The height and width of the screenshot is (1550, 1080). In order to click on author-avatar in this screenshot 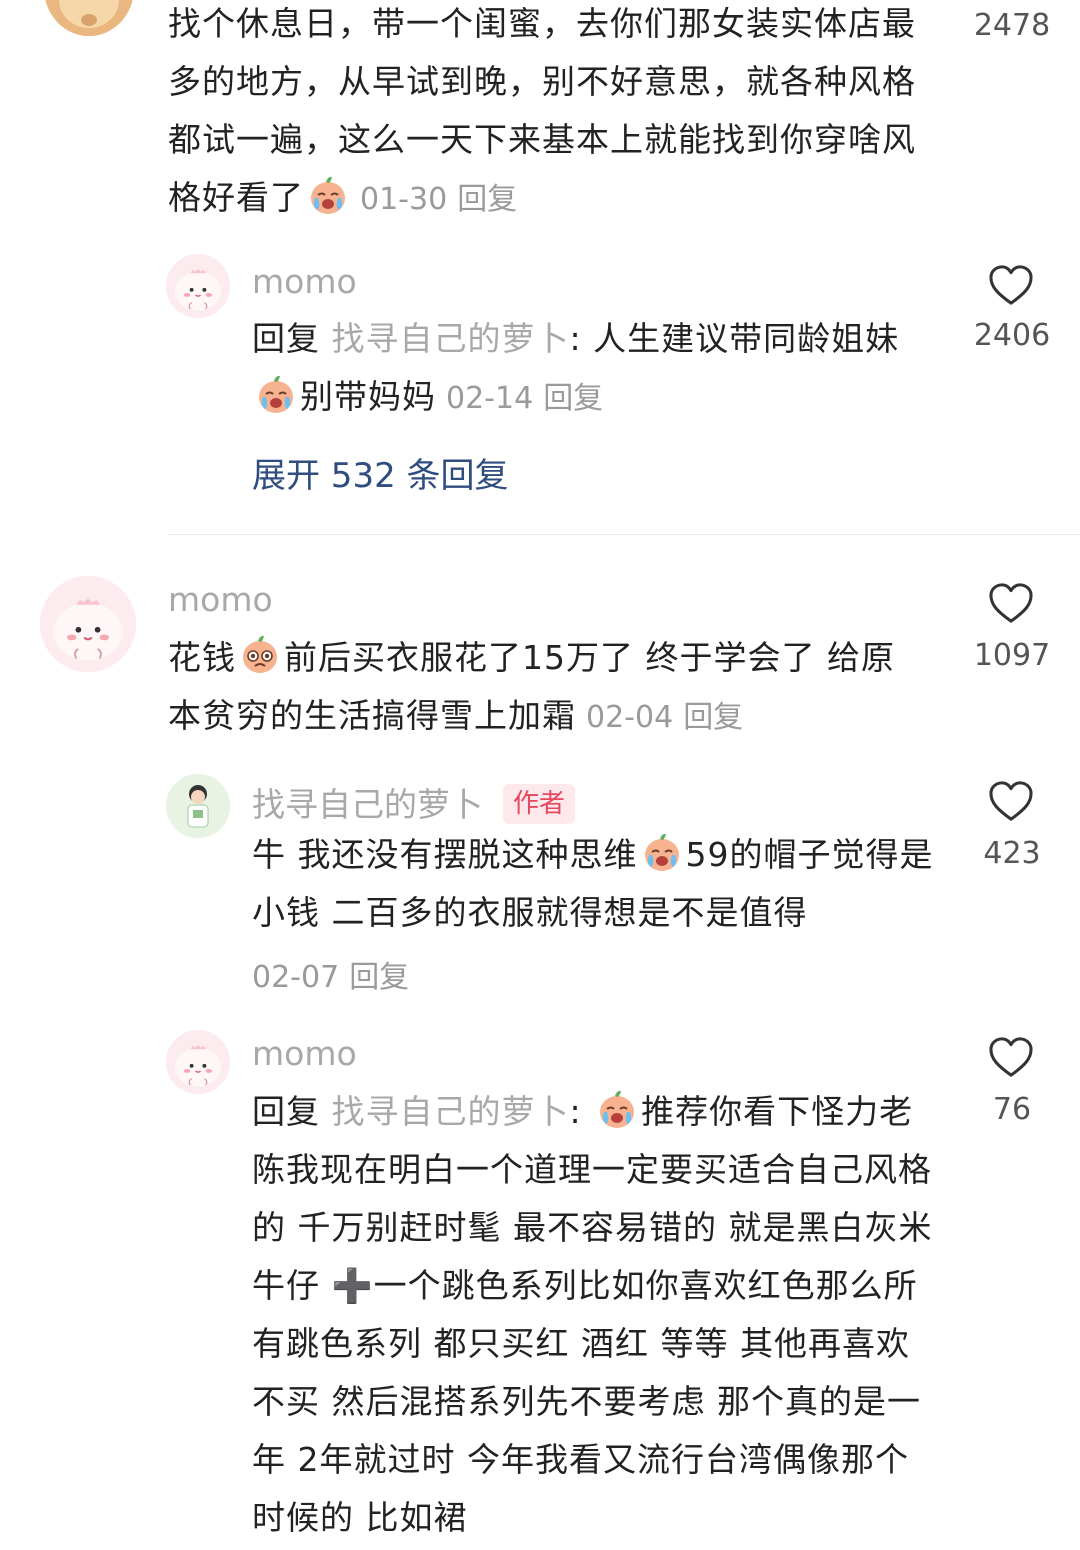, I will do `click(198, 806)`.